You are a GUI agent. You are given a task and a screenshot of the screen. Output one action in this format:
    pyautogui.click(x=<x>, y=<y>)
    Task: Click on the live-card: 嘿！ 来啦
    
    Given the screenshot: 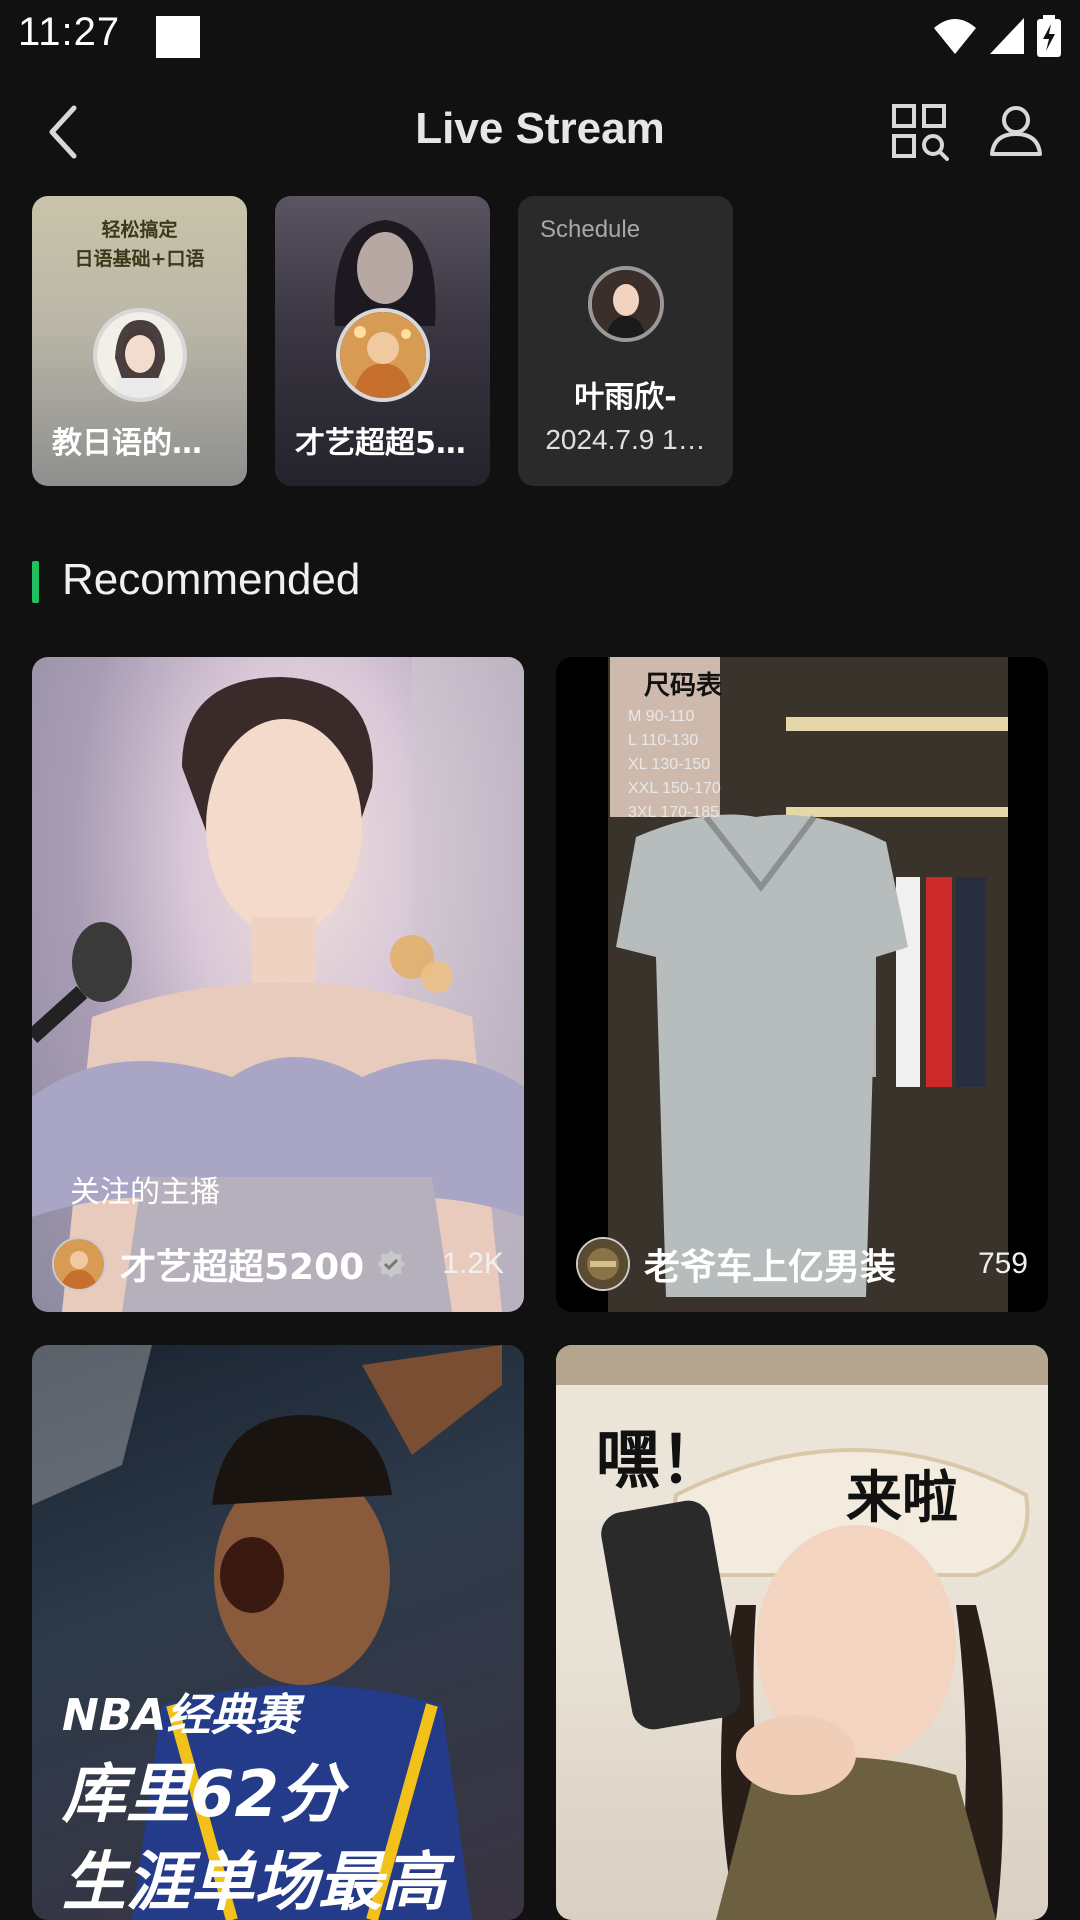 What is the action you would take?
    pyautogui.click(x=802, y=1632)
    